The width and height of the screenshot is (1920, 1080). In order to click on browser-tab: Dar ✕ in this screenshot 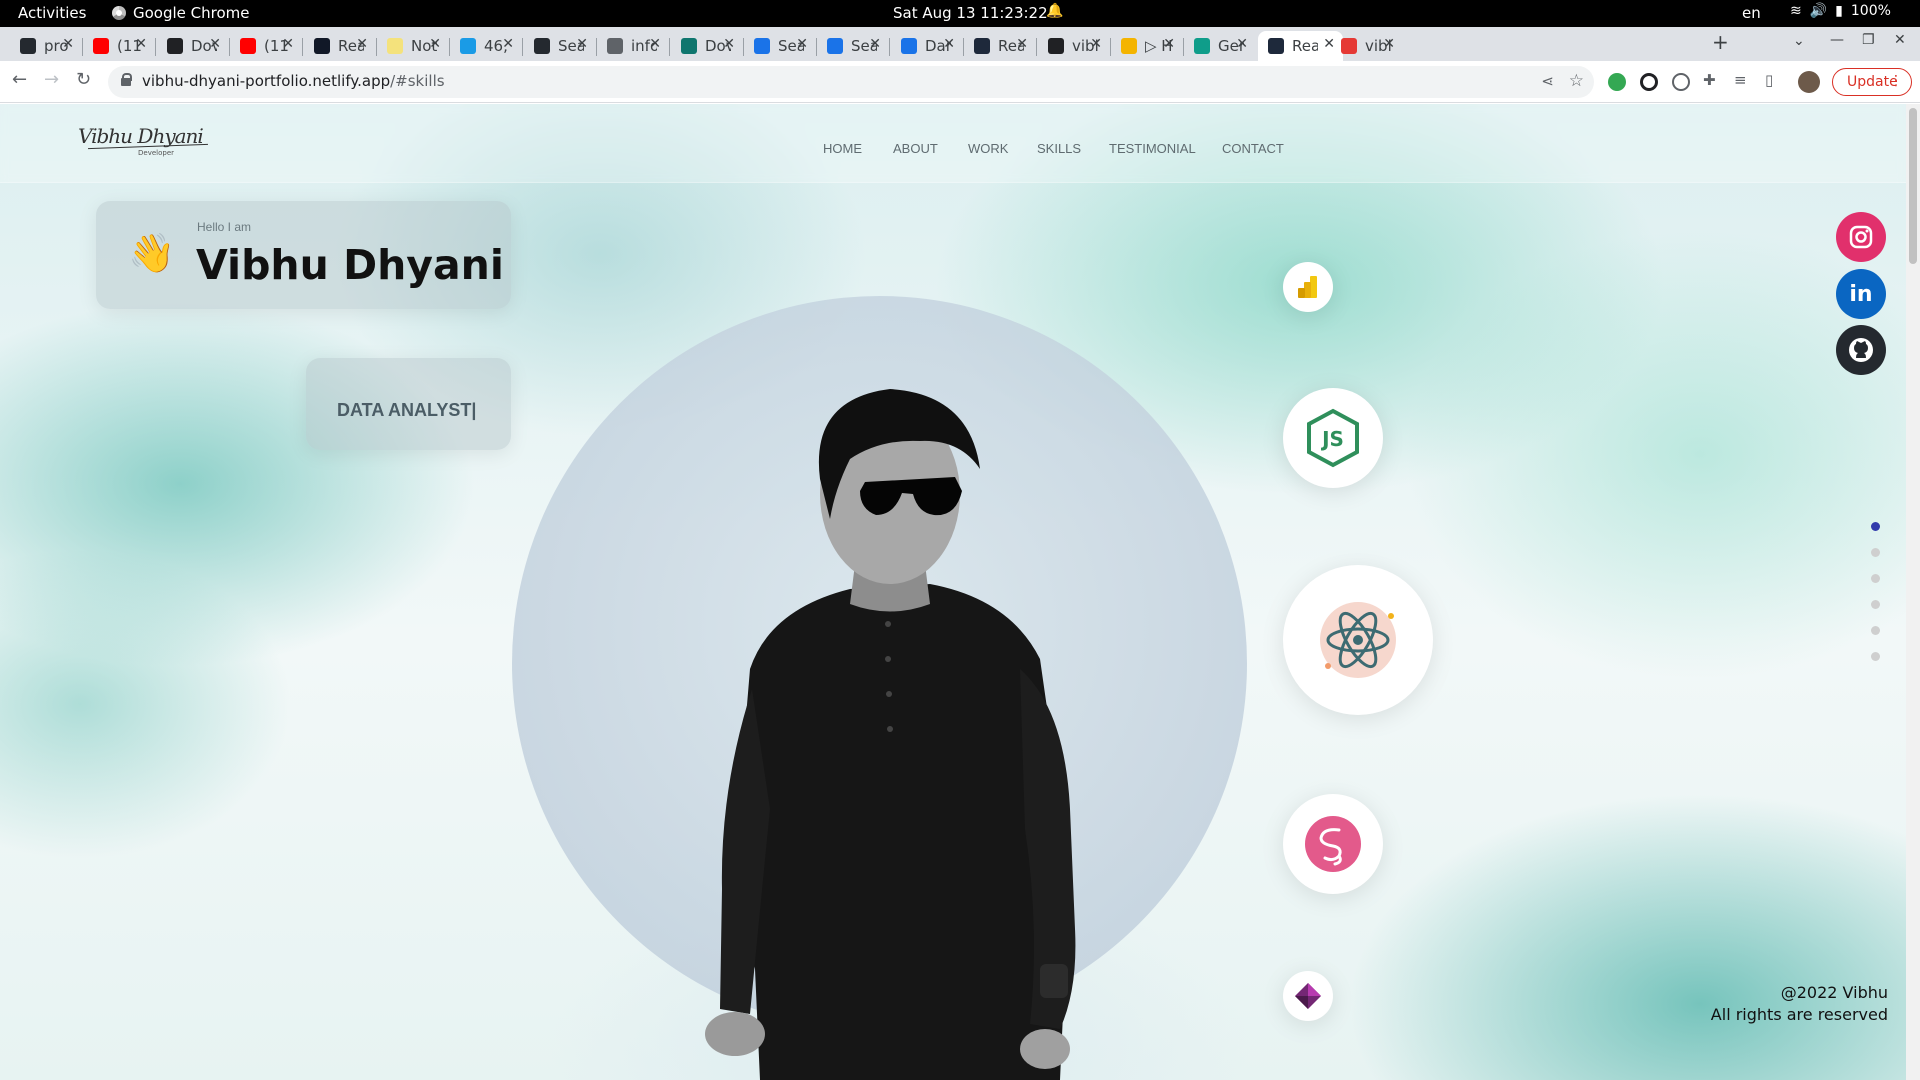, I will do `click(927, 46)`.